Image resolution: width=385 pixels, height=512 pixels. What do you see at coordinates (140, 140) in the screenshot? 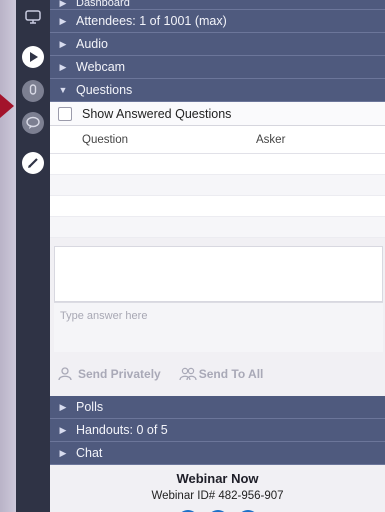
I see `column-question: Question` at bounding box center [140, 140].